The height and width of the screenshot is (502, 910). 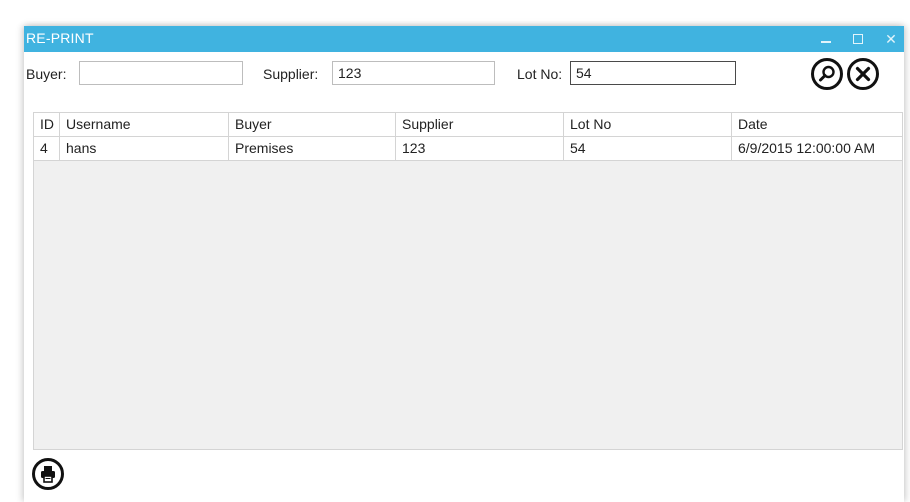 What do you see at coordinates (312, 148) in the screenshot?
I see `cell-buyer: Premises` at bounding box center [312, 148].